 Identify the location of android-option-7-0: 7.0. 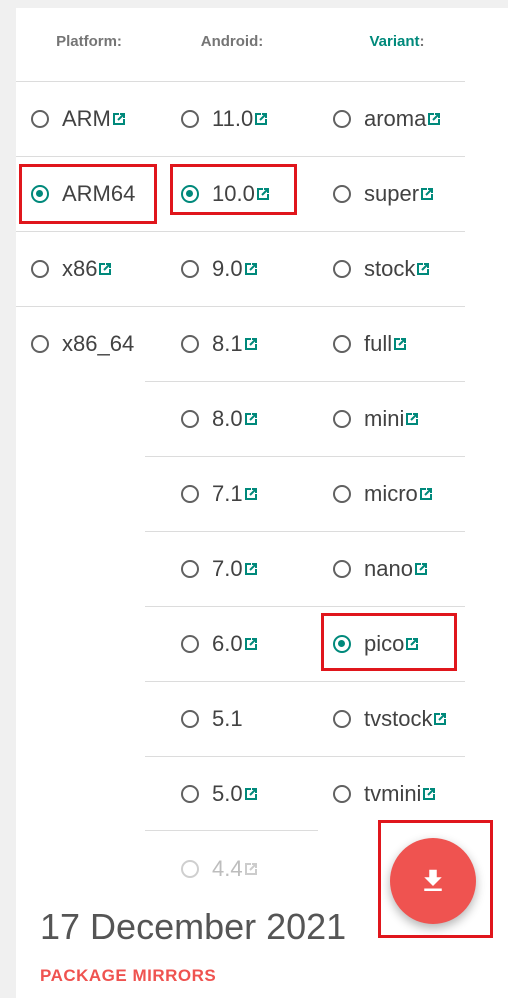
(219, 569).